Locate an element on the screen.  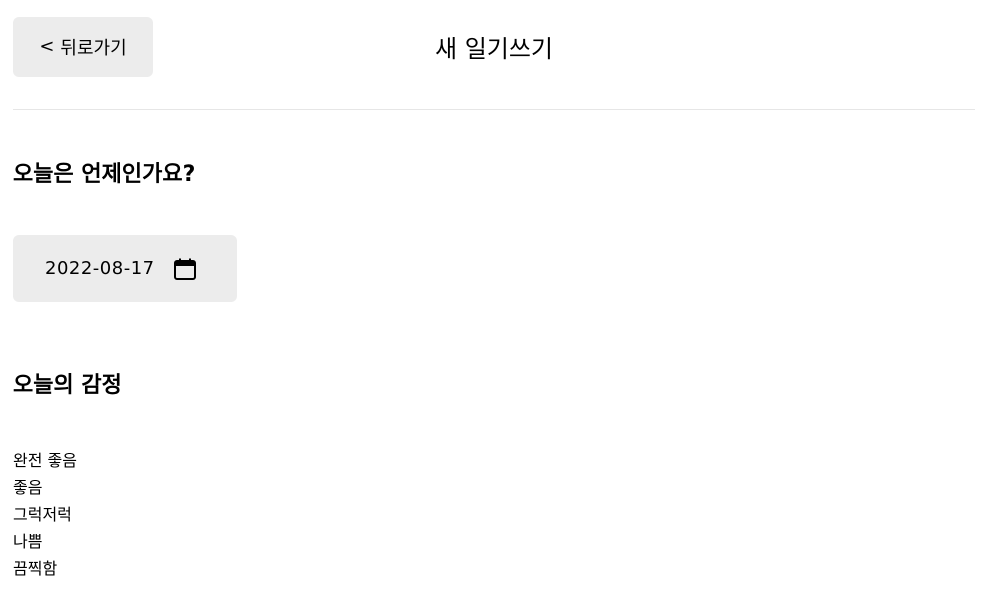
emotion-list: 완전 좋음 좋음 그럭저럭 나쁨 끔찍함 is located at coordinates (45, 514).